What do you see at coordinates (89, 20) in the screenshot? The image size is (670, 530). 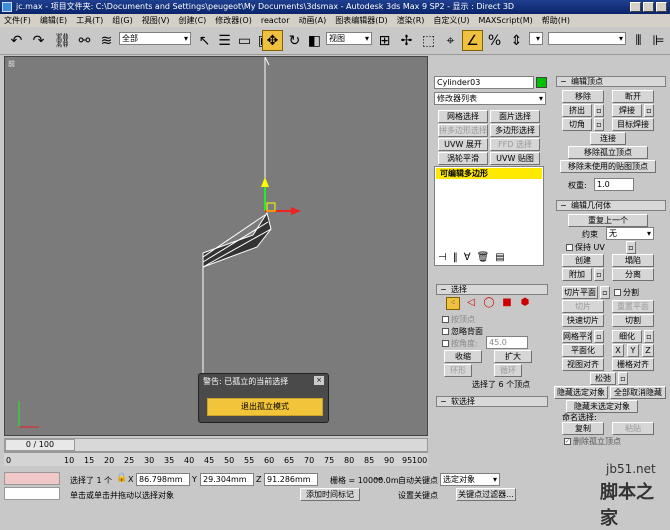 I see `menu-tools: 工具(T)` at bounding box center [89, 20].